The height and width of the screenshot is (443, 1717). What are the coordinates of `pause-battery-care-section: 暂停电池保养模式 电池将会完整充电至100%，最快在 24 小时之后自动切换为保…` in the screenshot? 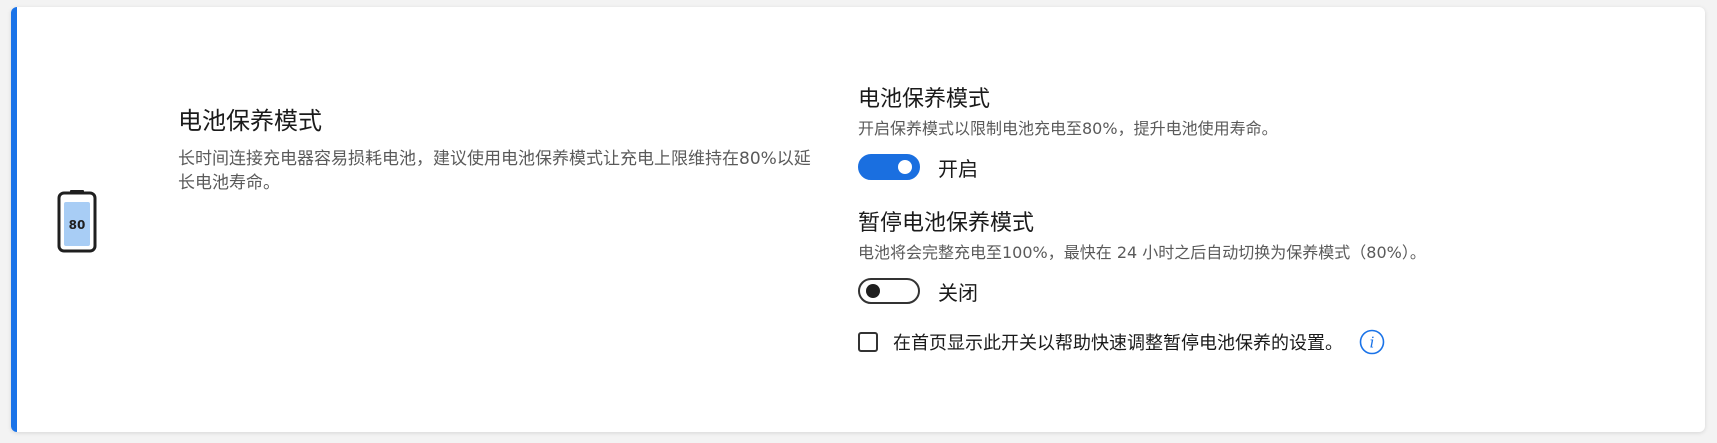 It's located at (1268, 258).